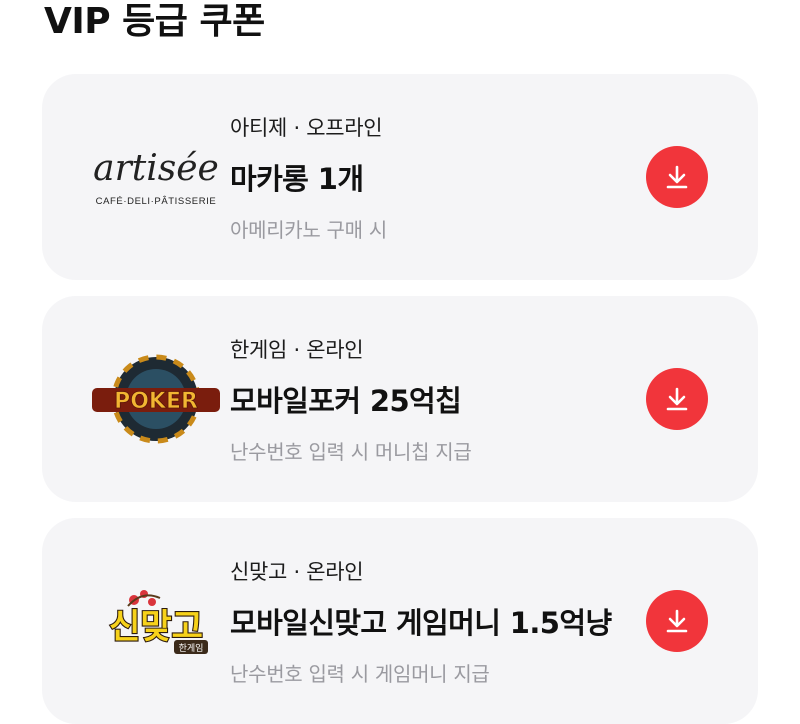 The height and width of the screenshot is (724, 800). I want to click on svg-text: POKER, so click(156, 401).